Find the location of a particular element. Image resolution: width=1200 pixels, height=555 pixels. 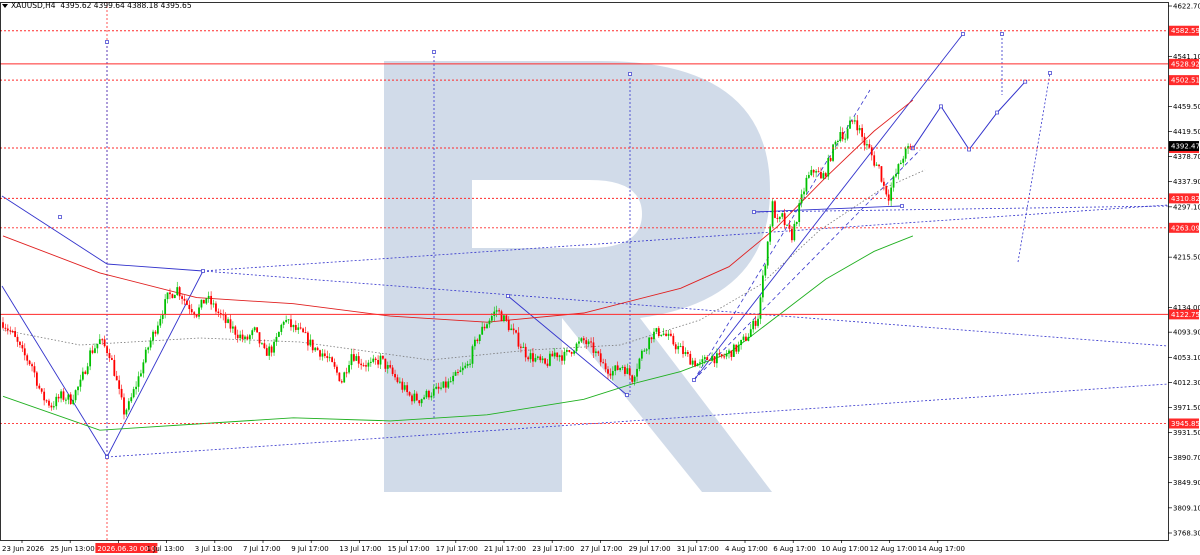

time-label: 29 Jul 17:00 is located at coordinates (650, 549).